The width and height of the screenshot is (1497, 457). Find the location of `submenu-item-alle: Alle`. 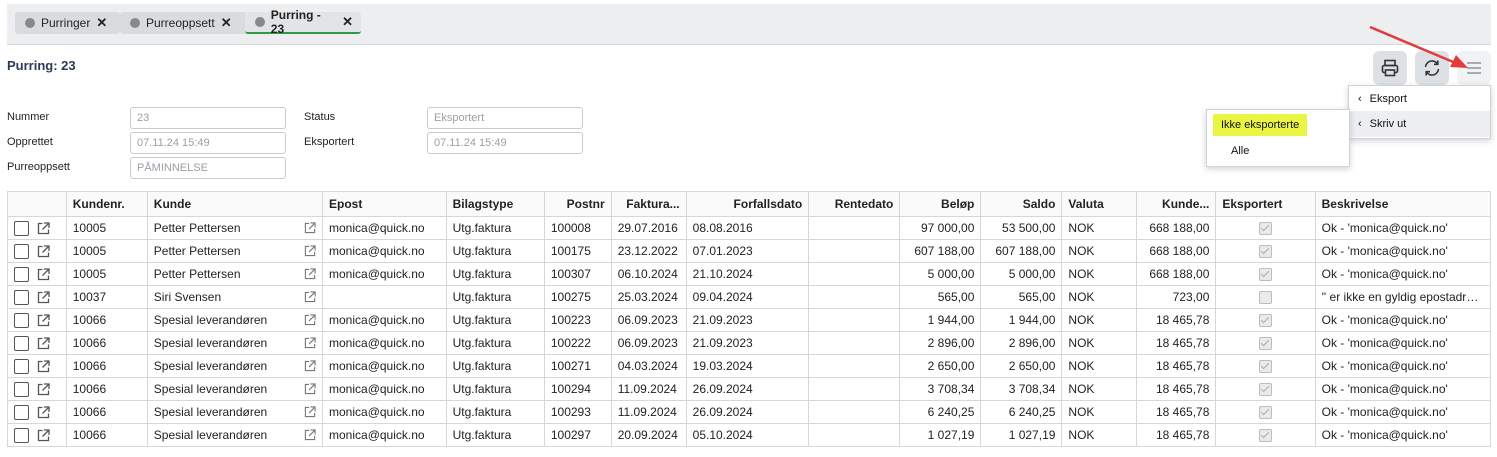

submenu-item-alle: Alle is located at coordinates (1278, 151).